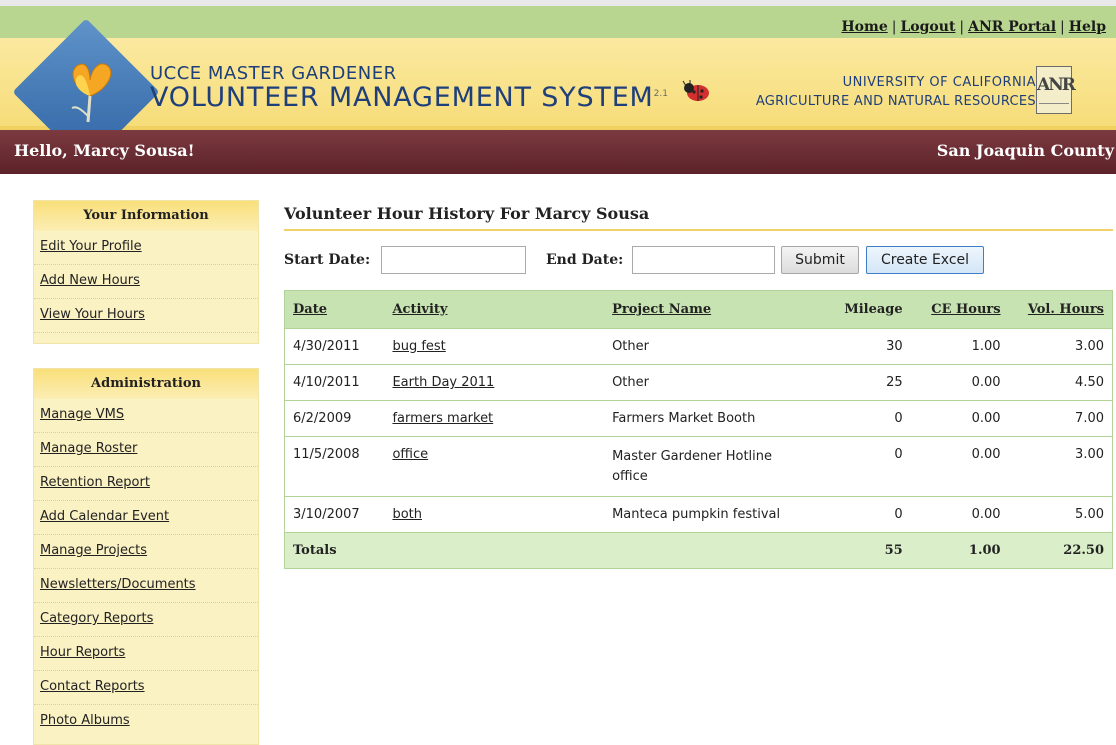 The width and height of the screenshot is (1116, 745). Describe the element at coordinates (959, 309) in the screenshot. I see `ce-hours-column-header: CE Hours` at that location.